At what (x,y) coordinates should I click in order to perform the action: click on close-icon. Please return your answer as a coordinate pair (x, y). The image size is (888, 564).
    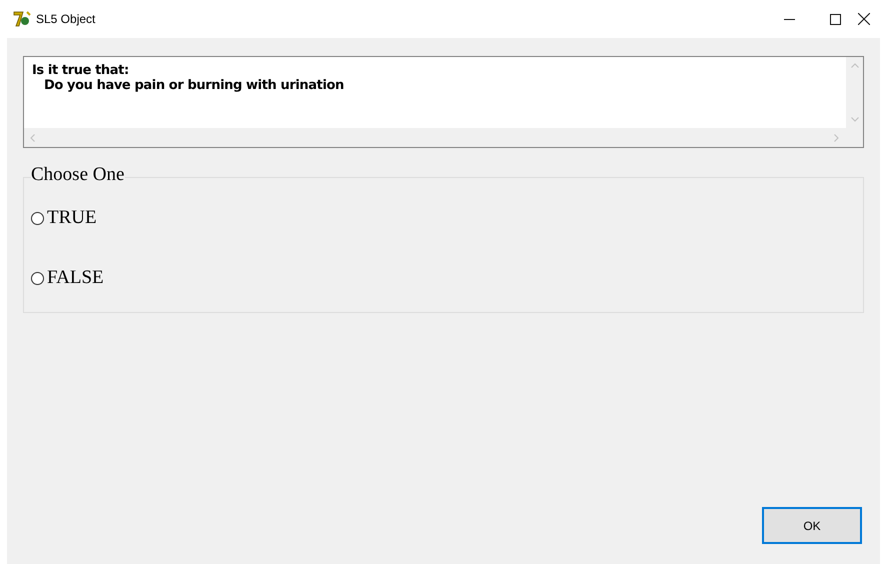
    Looking at the image, I should click on (864, 19).